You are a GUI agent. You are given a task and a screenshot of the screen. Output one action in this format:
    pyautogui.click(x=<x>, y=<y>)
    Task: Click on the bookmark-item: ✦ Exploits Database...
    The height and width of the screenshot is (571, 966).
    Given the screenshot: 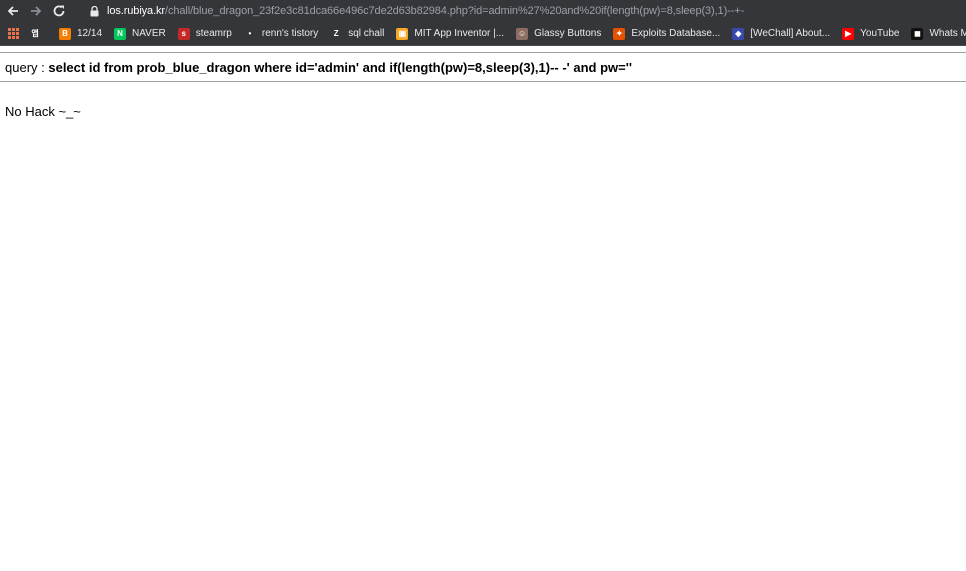 What is the action you would take?
    pyautogui.click(x=667, y=33)
    